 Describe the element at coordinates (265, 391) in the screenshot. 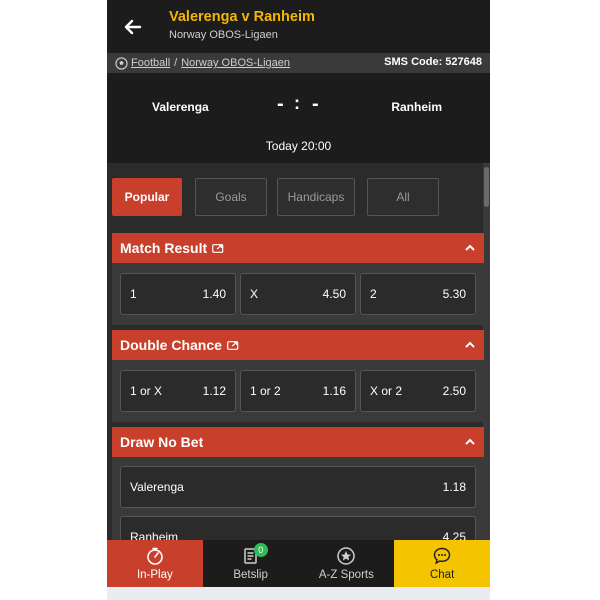

I see `odd-label: 1 or 2` at that location.